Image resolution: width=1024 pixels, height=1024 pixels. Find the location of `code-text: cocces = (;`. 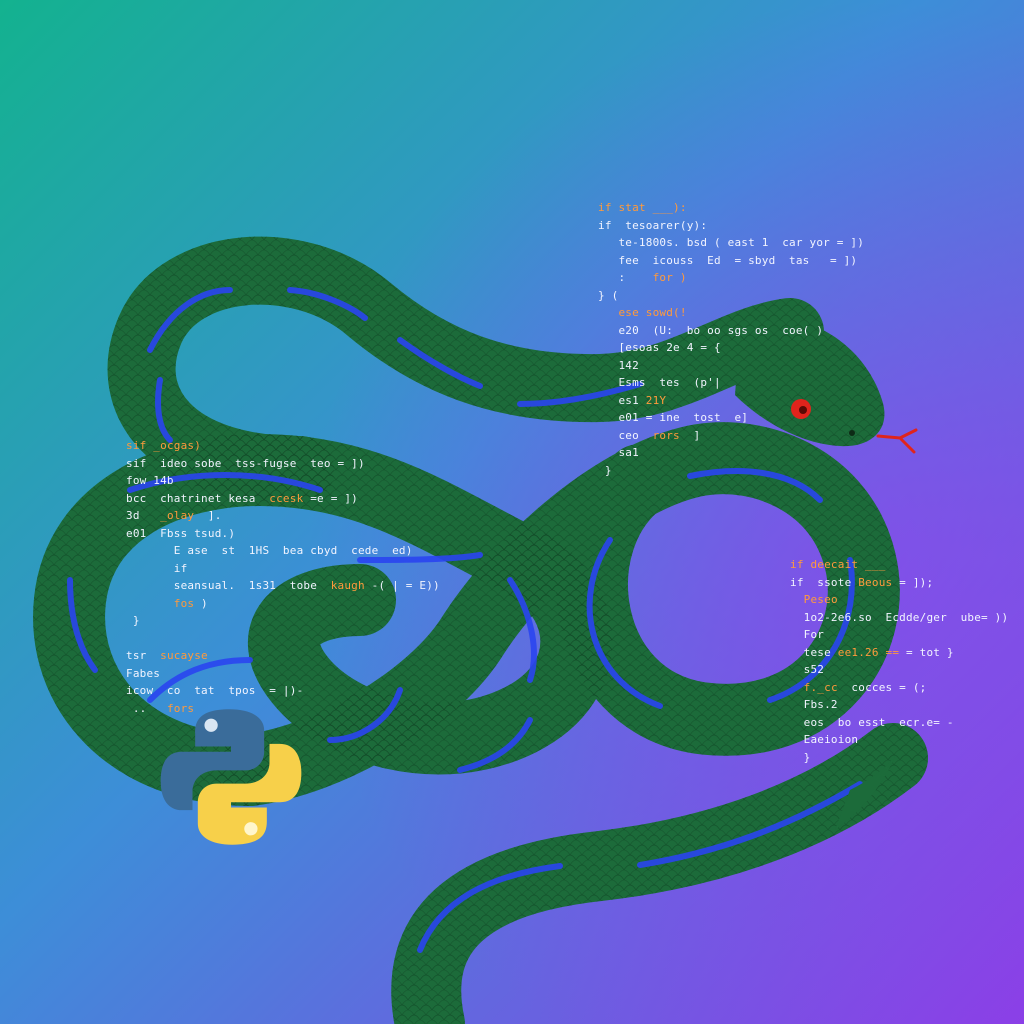

code-text: cocces = (; is located at coordinates (882, 687).